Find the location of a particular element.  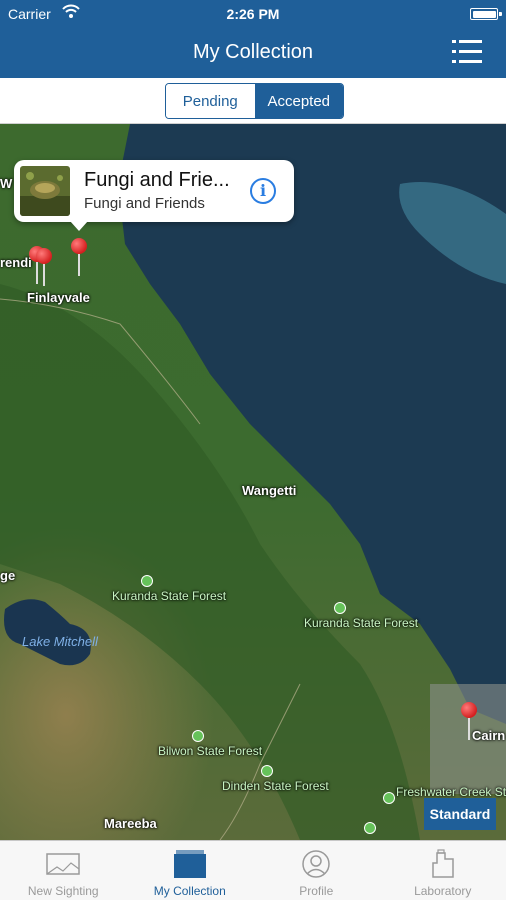

page-title: My Collection is located at coordinates (253, 52).